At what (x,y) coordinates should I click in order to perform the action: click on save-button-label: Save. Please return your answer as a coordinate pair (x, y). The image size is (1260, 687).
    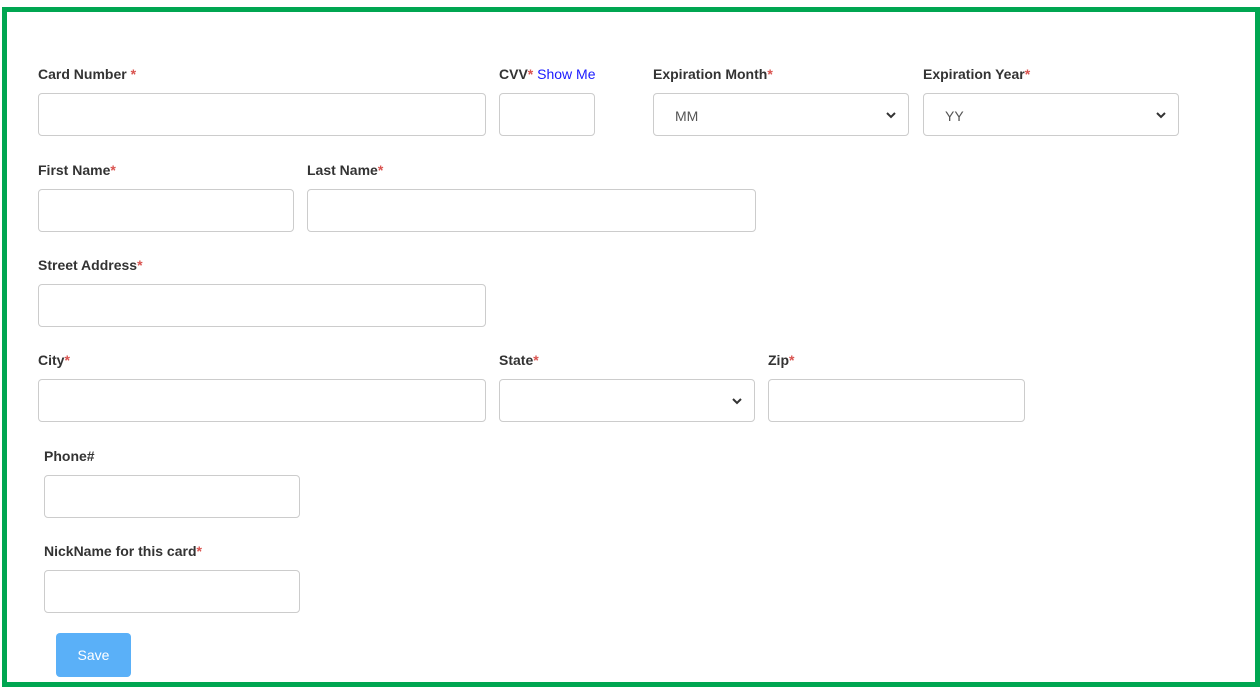
    Looking at the image, I should click on (93, 655).